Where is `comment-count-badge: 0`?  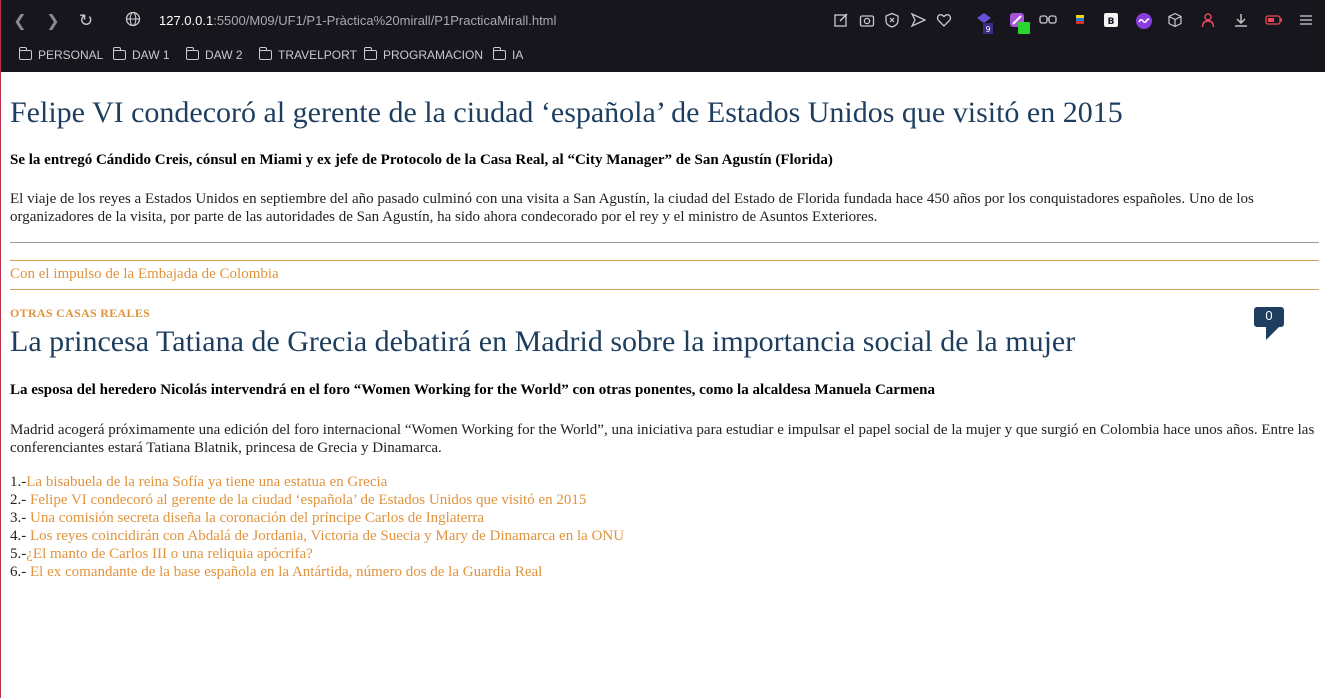 comment-count-badge: 0 is located at coordinates (1269, 325).